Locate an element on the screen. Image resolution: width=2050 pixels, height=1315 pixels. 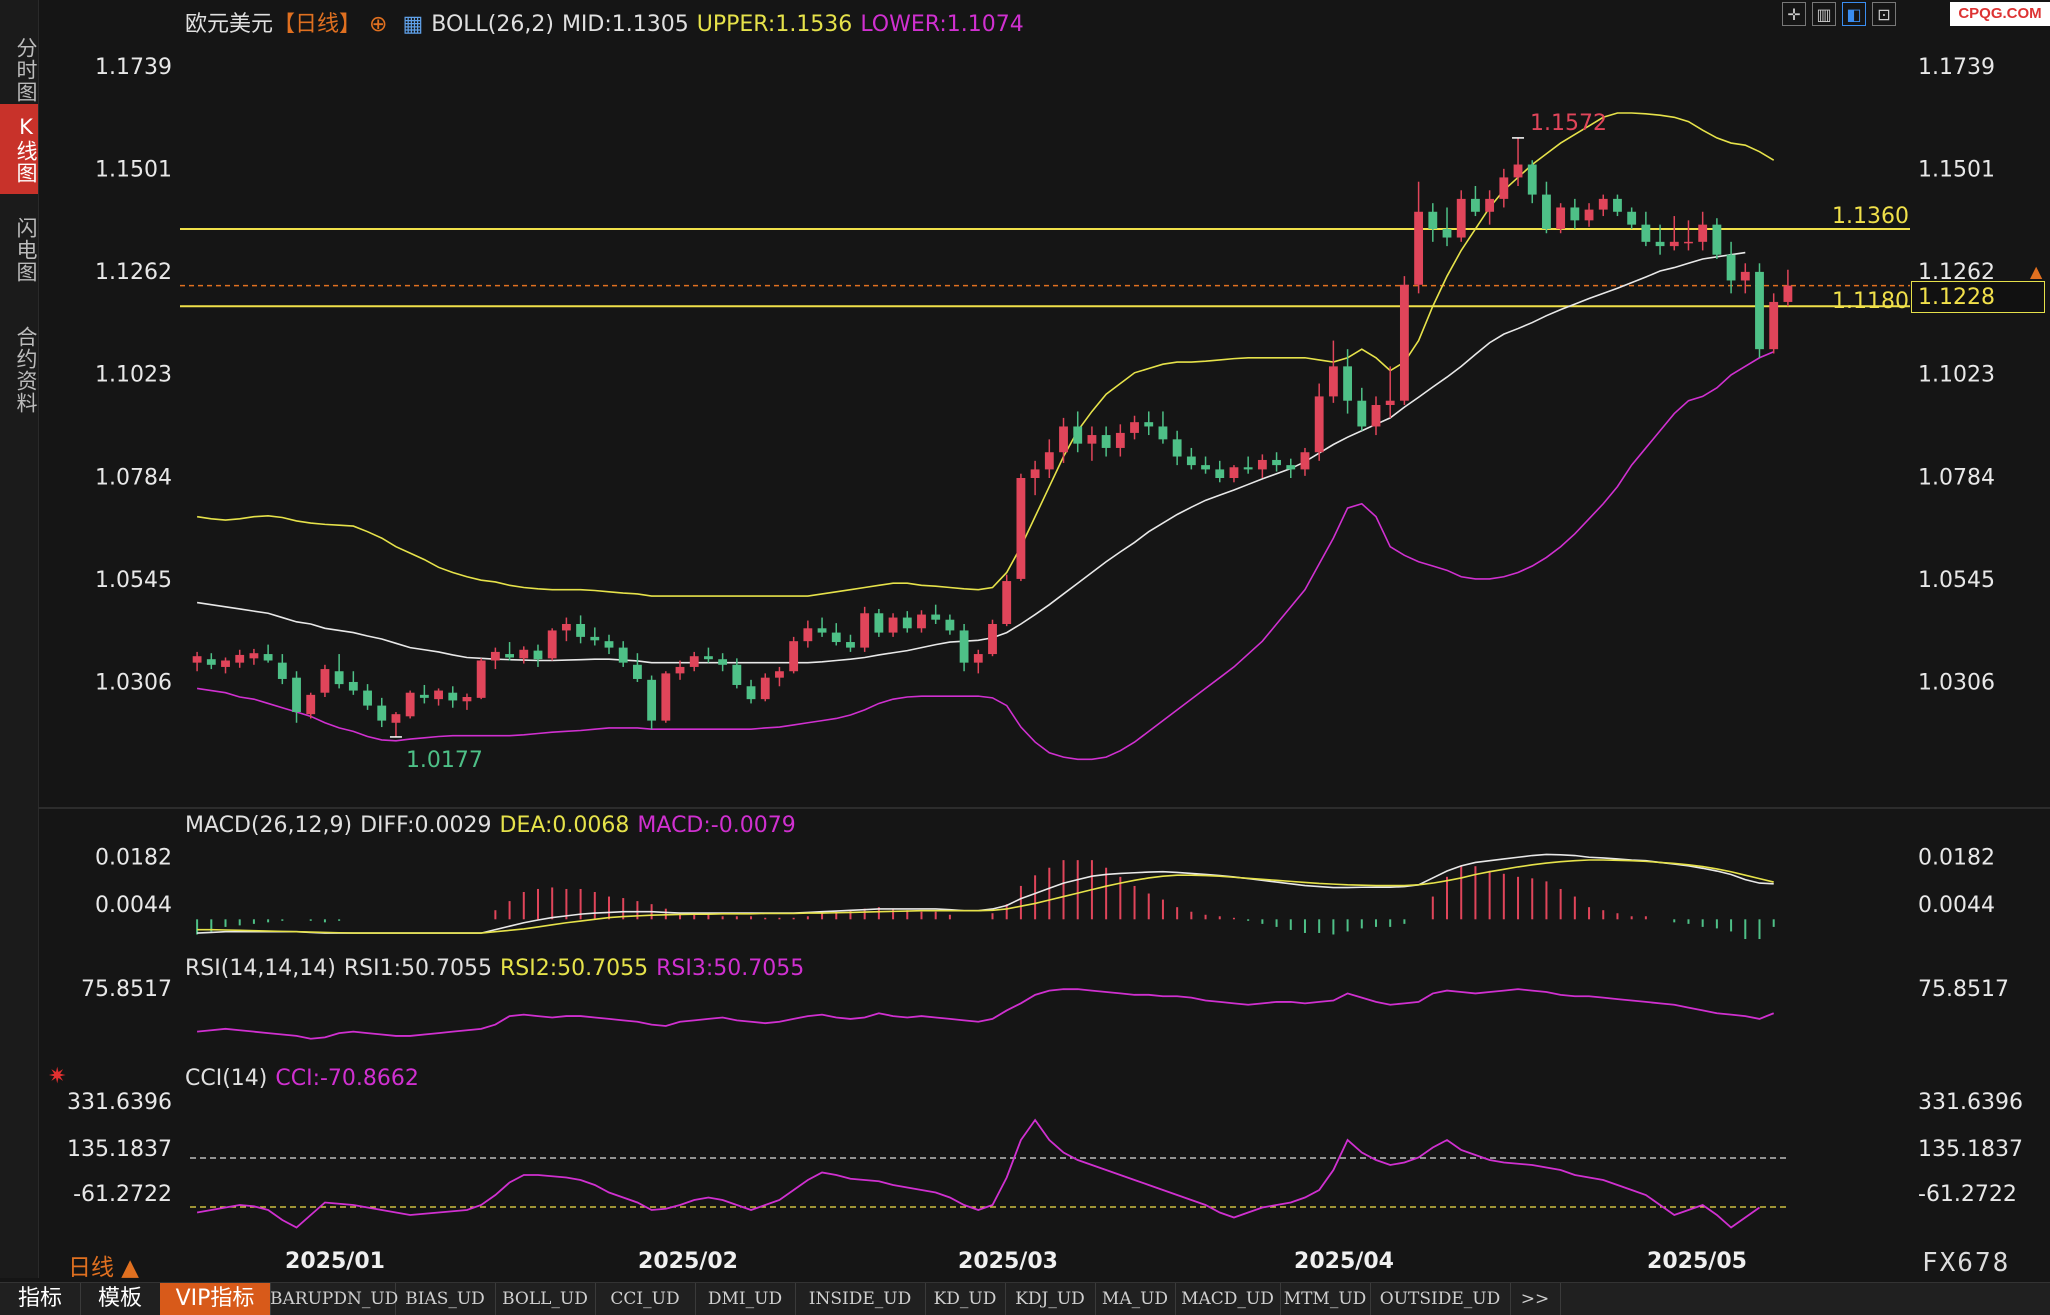
cci-y-tick-left: 331.6396 is located at coordinates (119, 1102).